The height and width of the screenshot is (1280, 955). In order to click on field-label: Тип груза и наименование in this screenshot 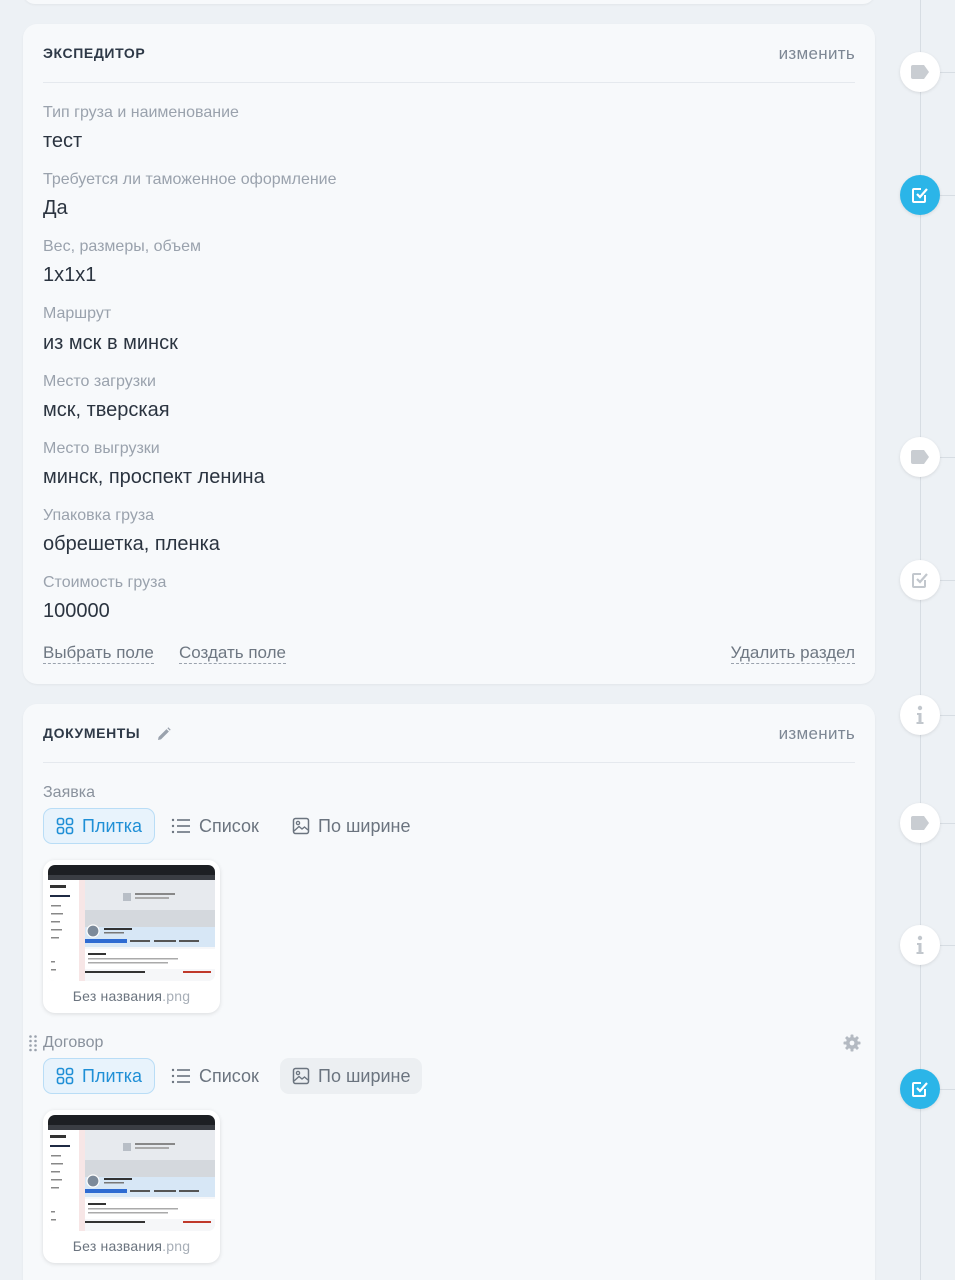, I will do `click(141, 112)`.